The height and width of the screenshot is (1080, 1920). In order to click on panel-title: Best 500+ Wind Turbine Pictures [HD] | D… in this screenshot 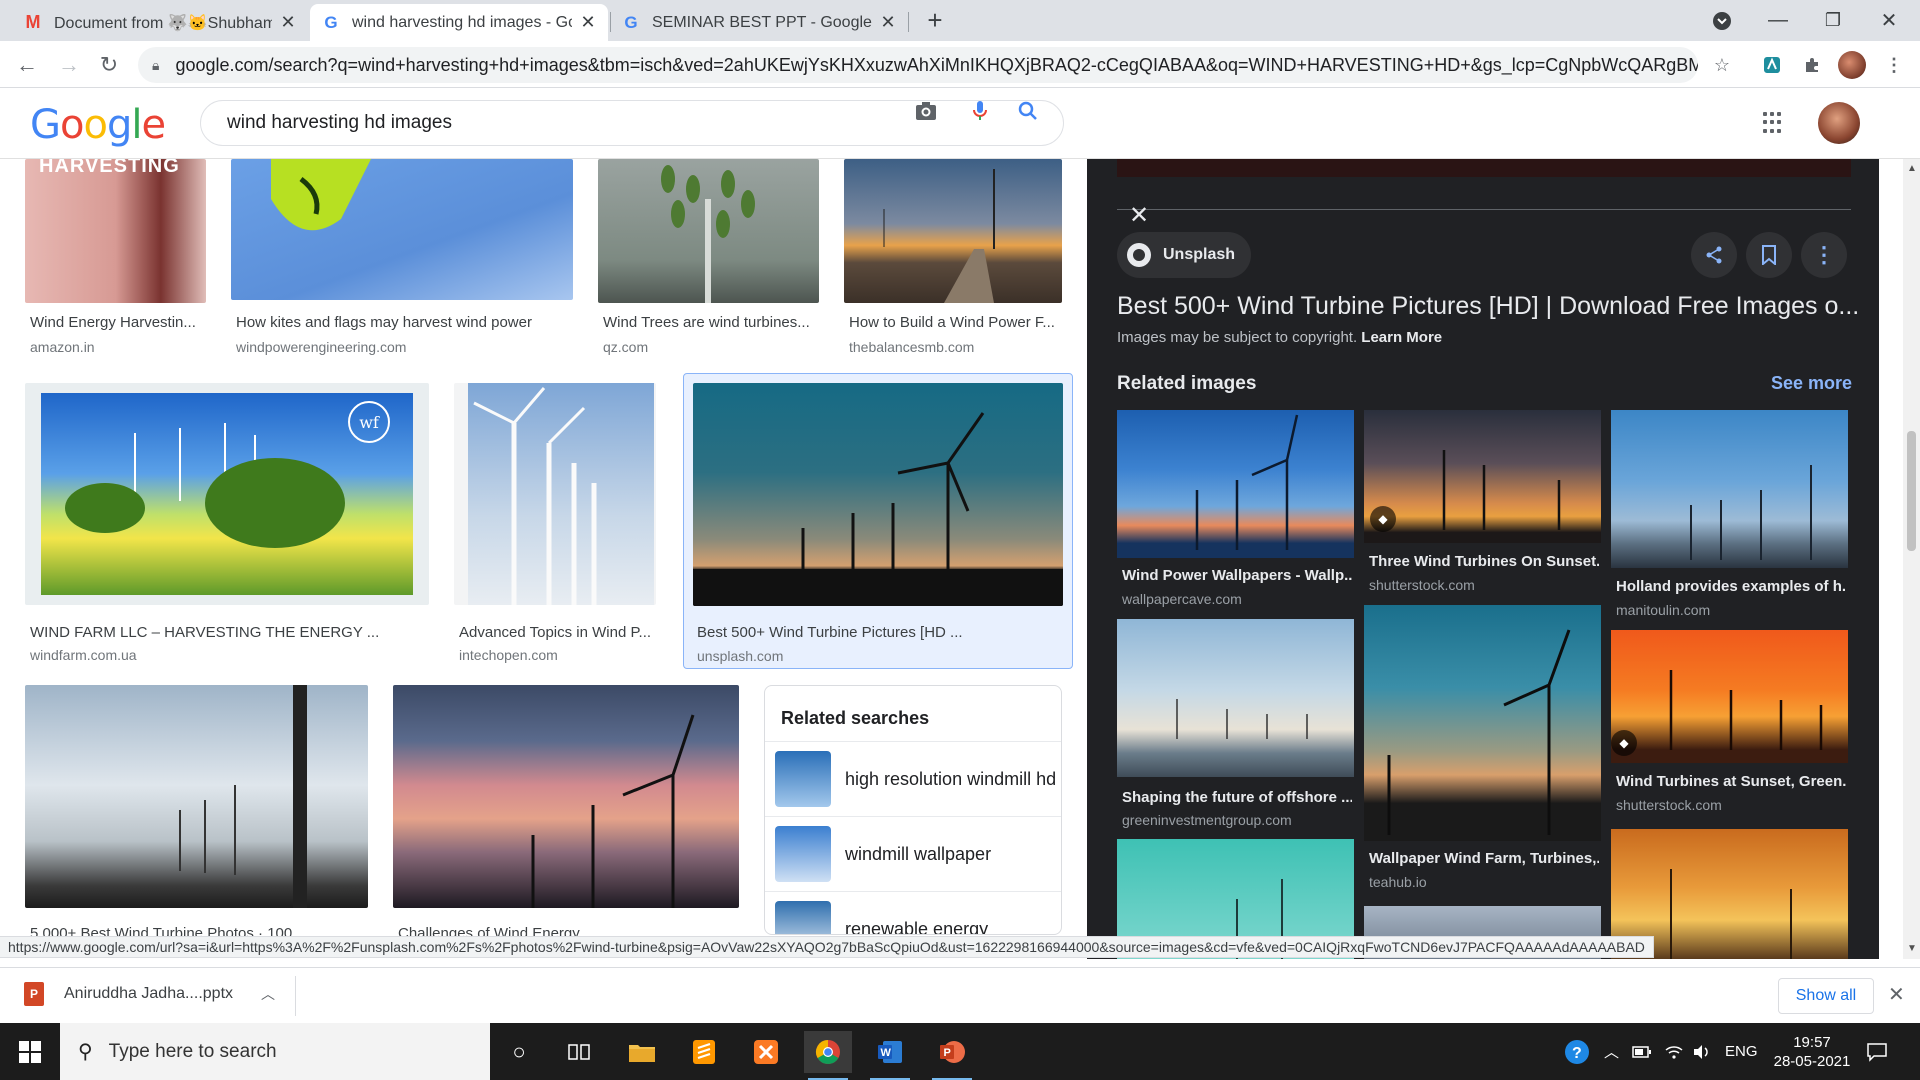, I will do `click(1487, 306)`.